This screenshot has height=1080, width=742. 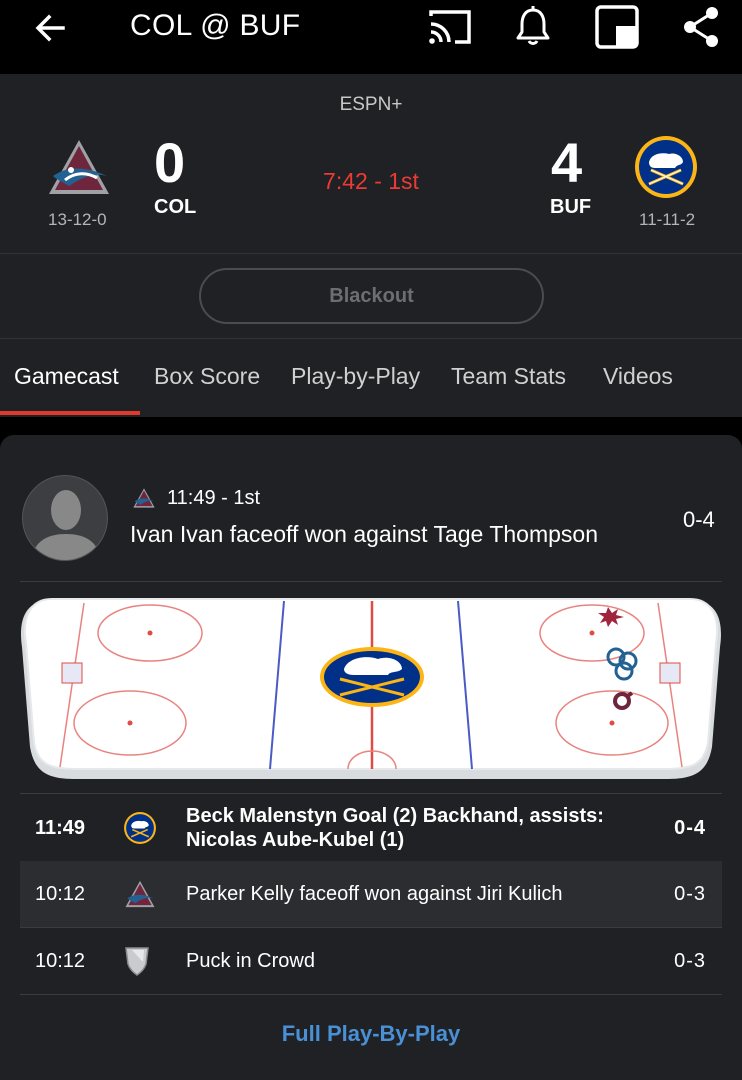 What do you see at coordinates (70, 413) in the screenshot?
I see `active-tab-indicator` at bounding box center [70, 413].